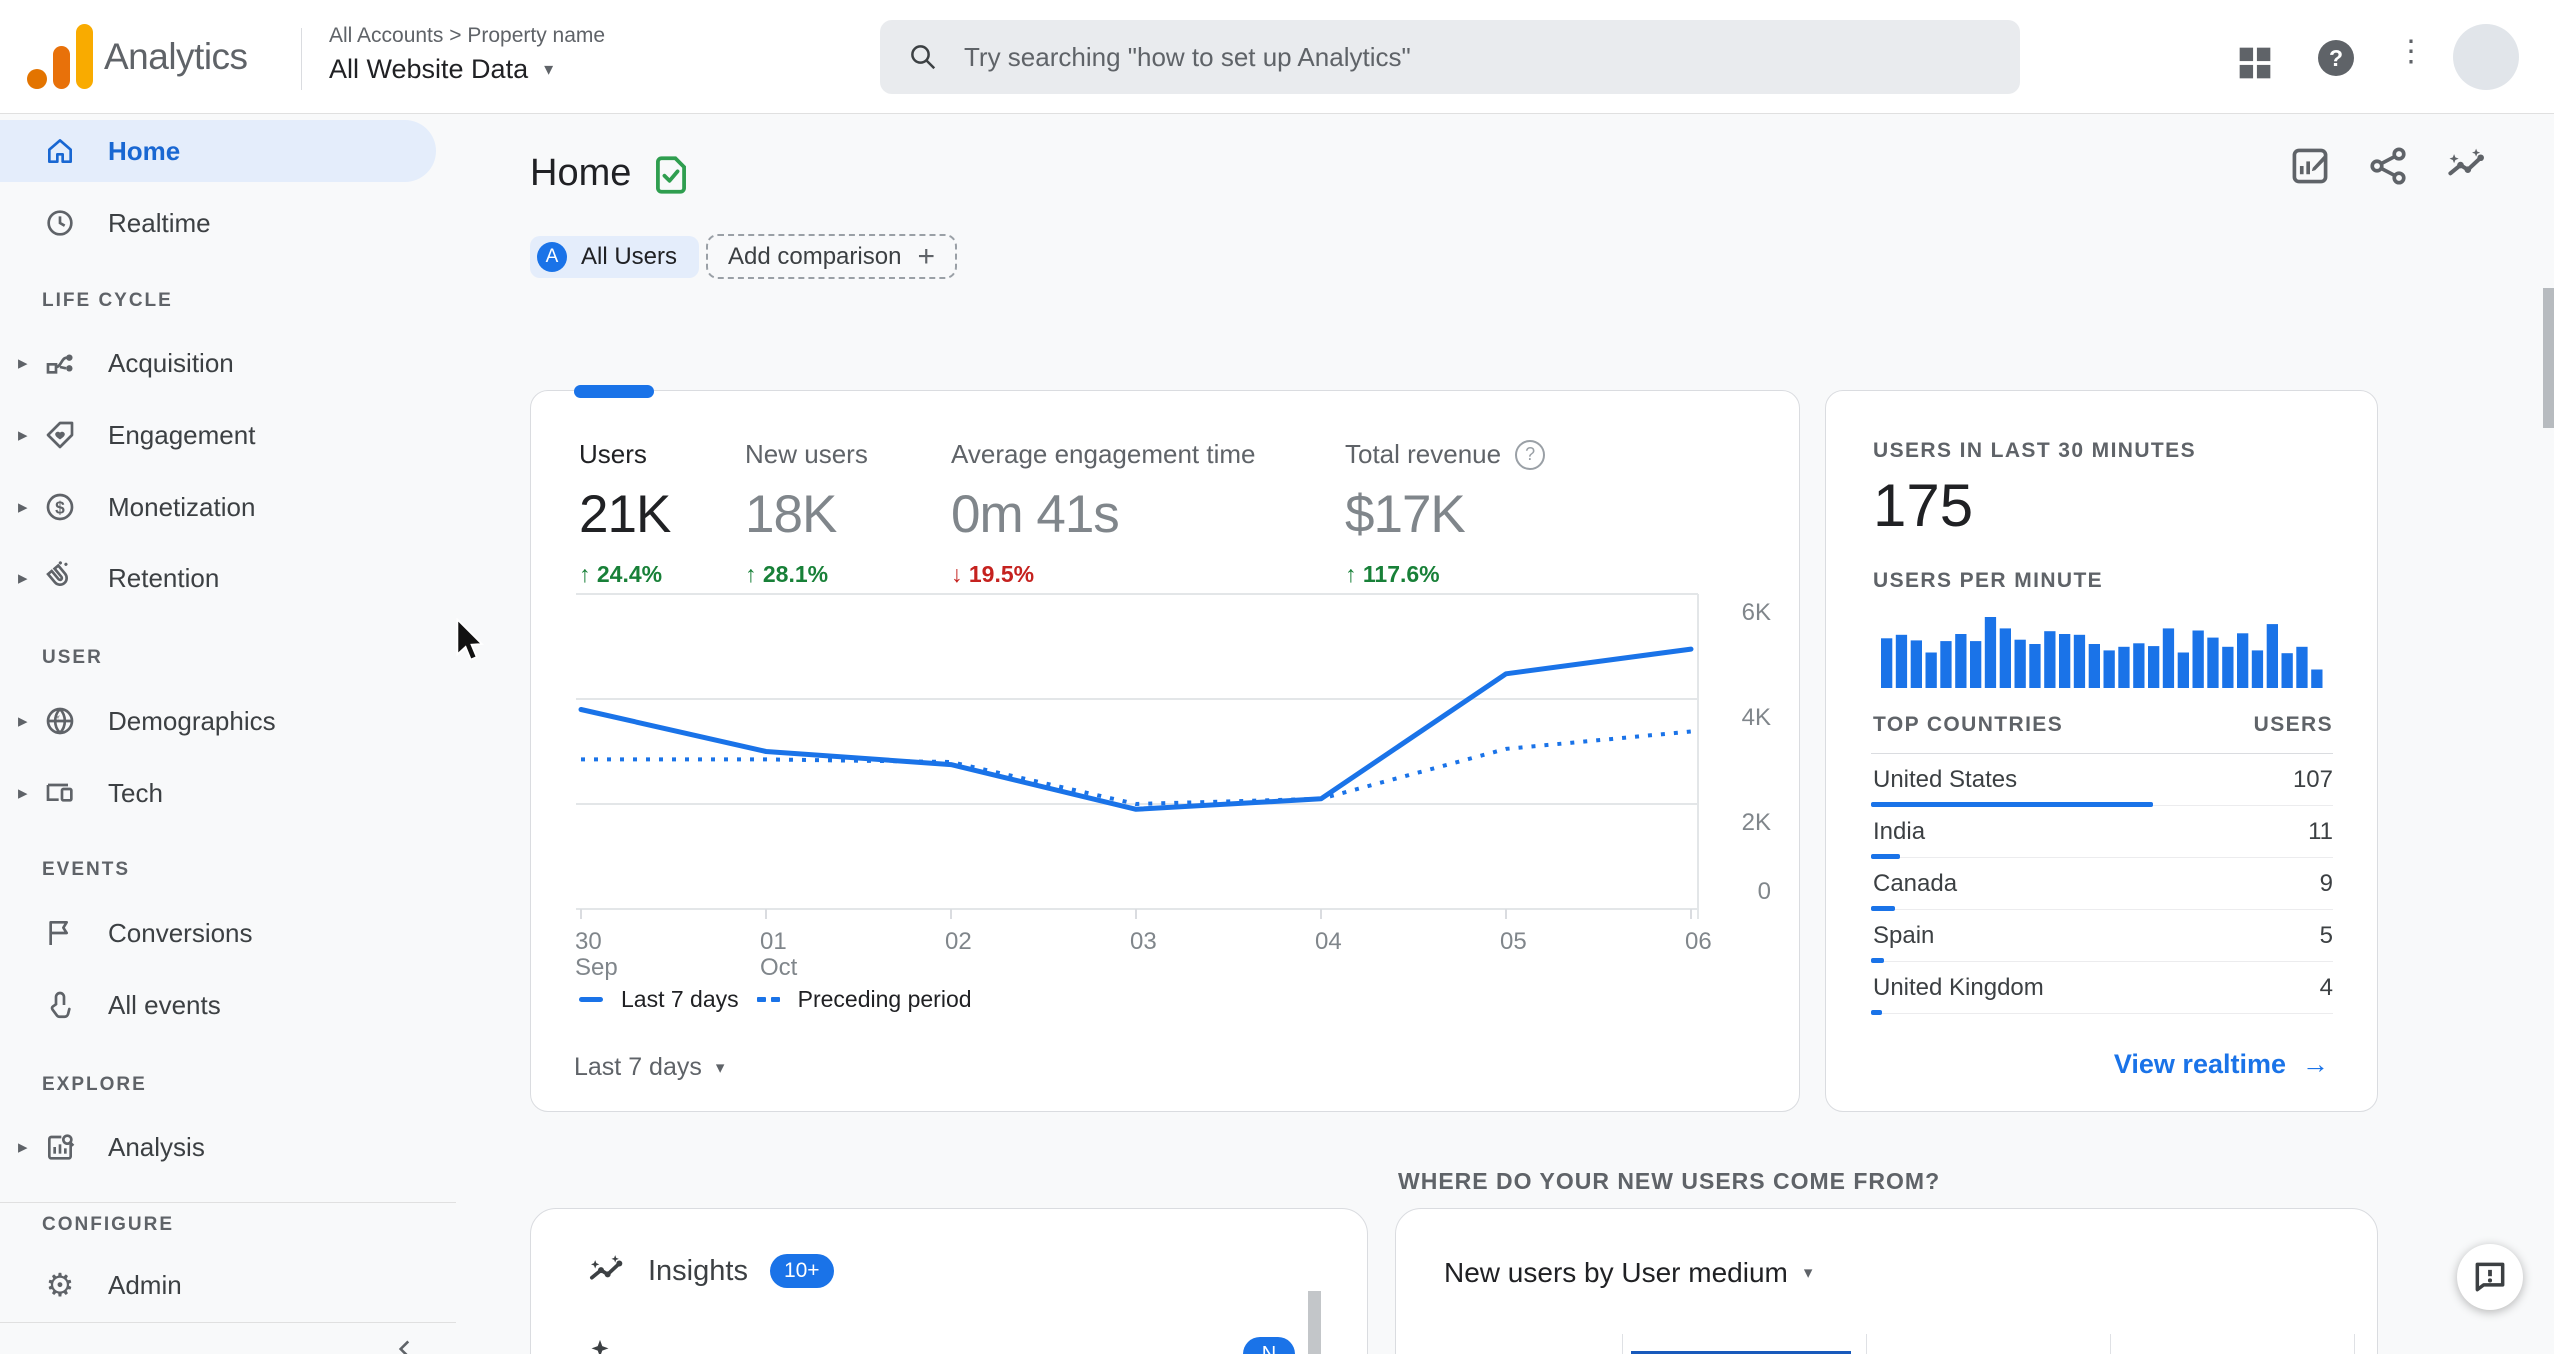  Describe the element at coordinates (108, 1224) in the screenshot. I see `sidebar-section-configure: CONFIGURE` at that location.